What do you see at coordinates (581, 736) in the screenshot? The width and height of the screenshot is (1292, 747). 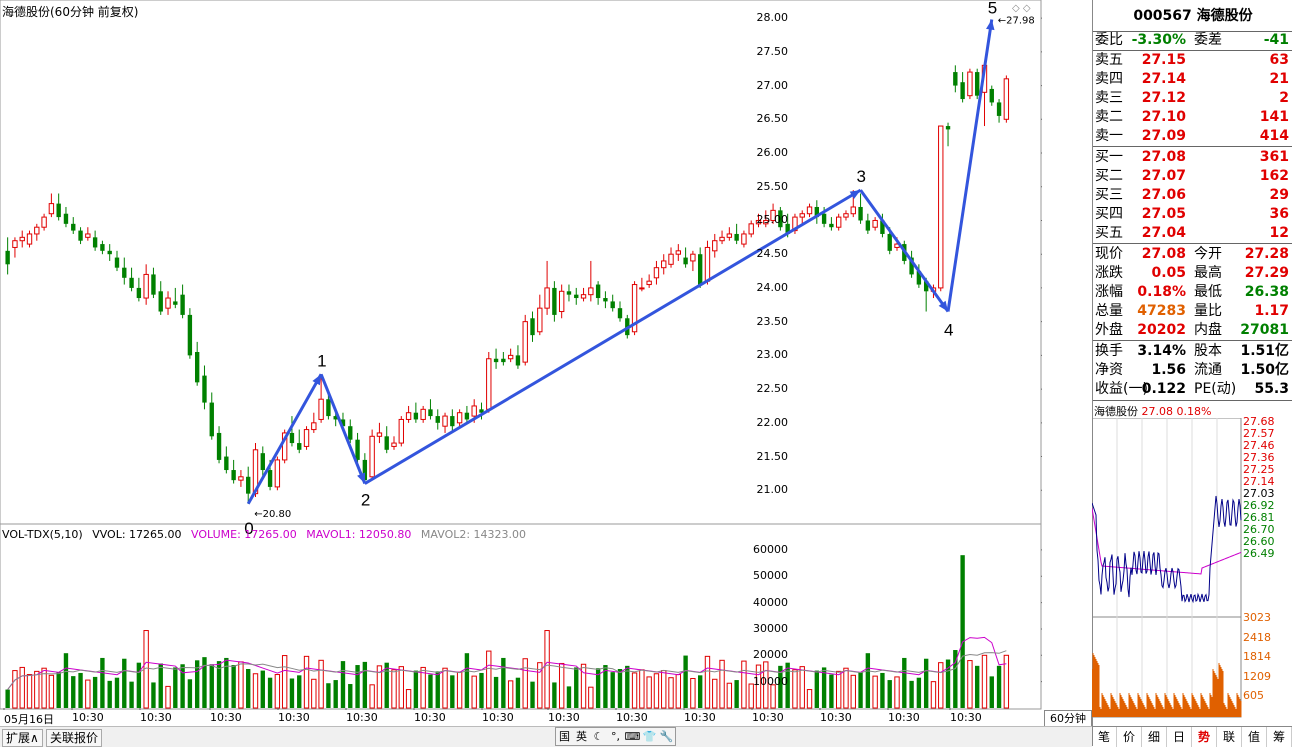 I see `ime-english-icon: 英` at bounding box center [581, 736].